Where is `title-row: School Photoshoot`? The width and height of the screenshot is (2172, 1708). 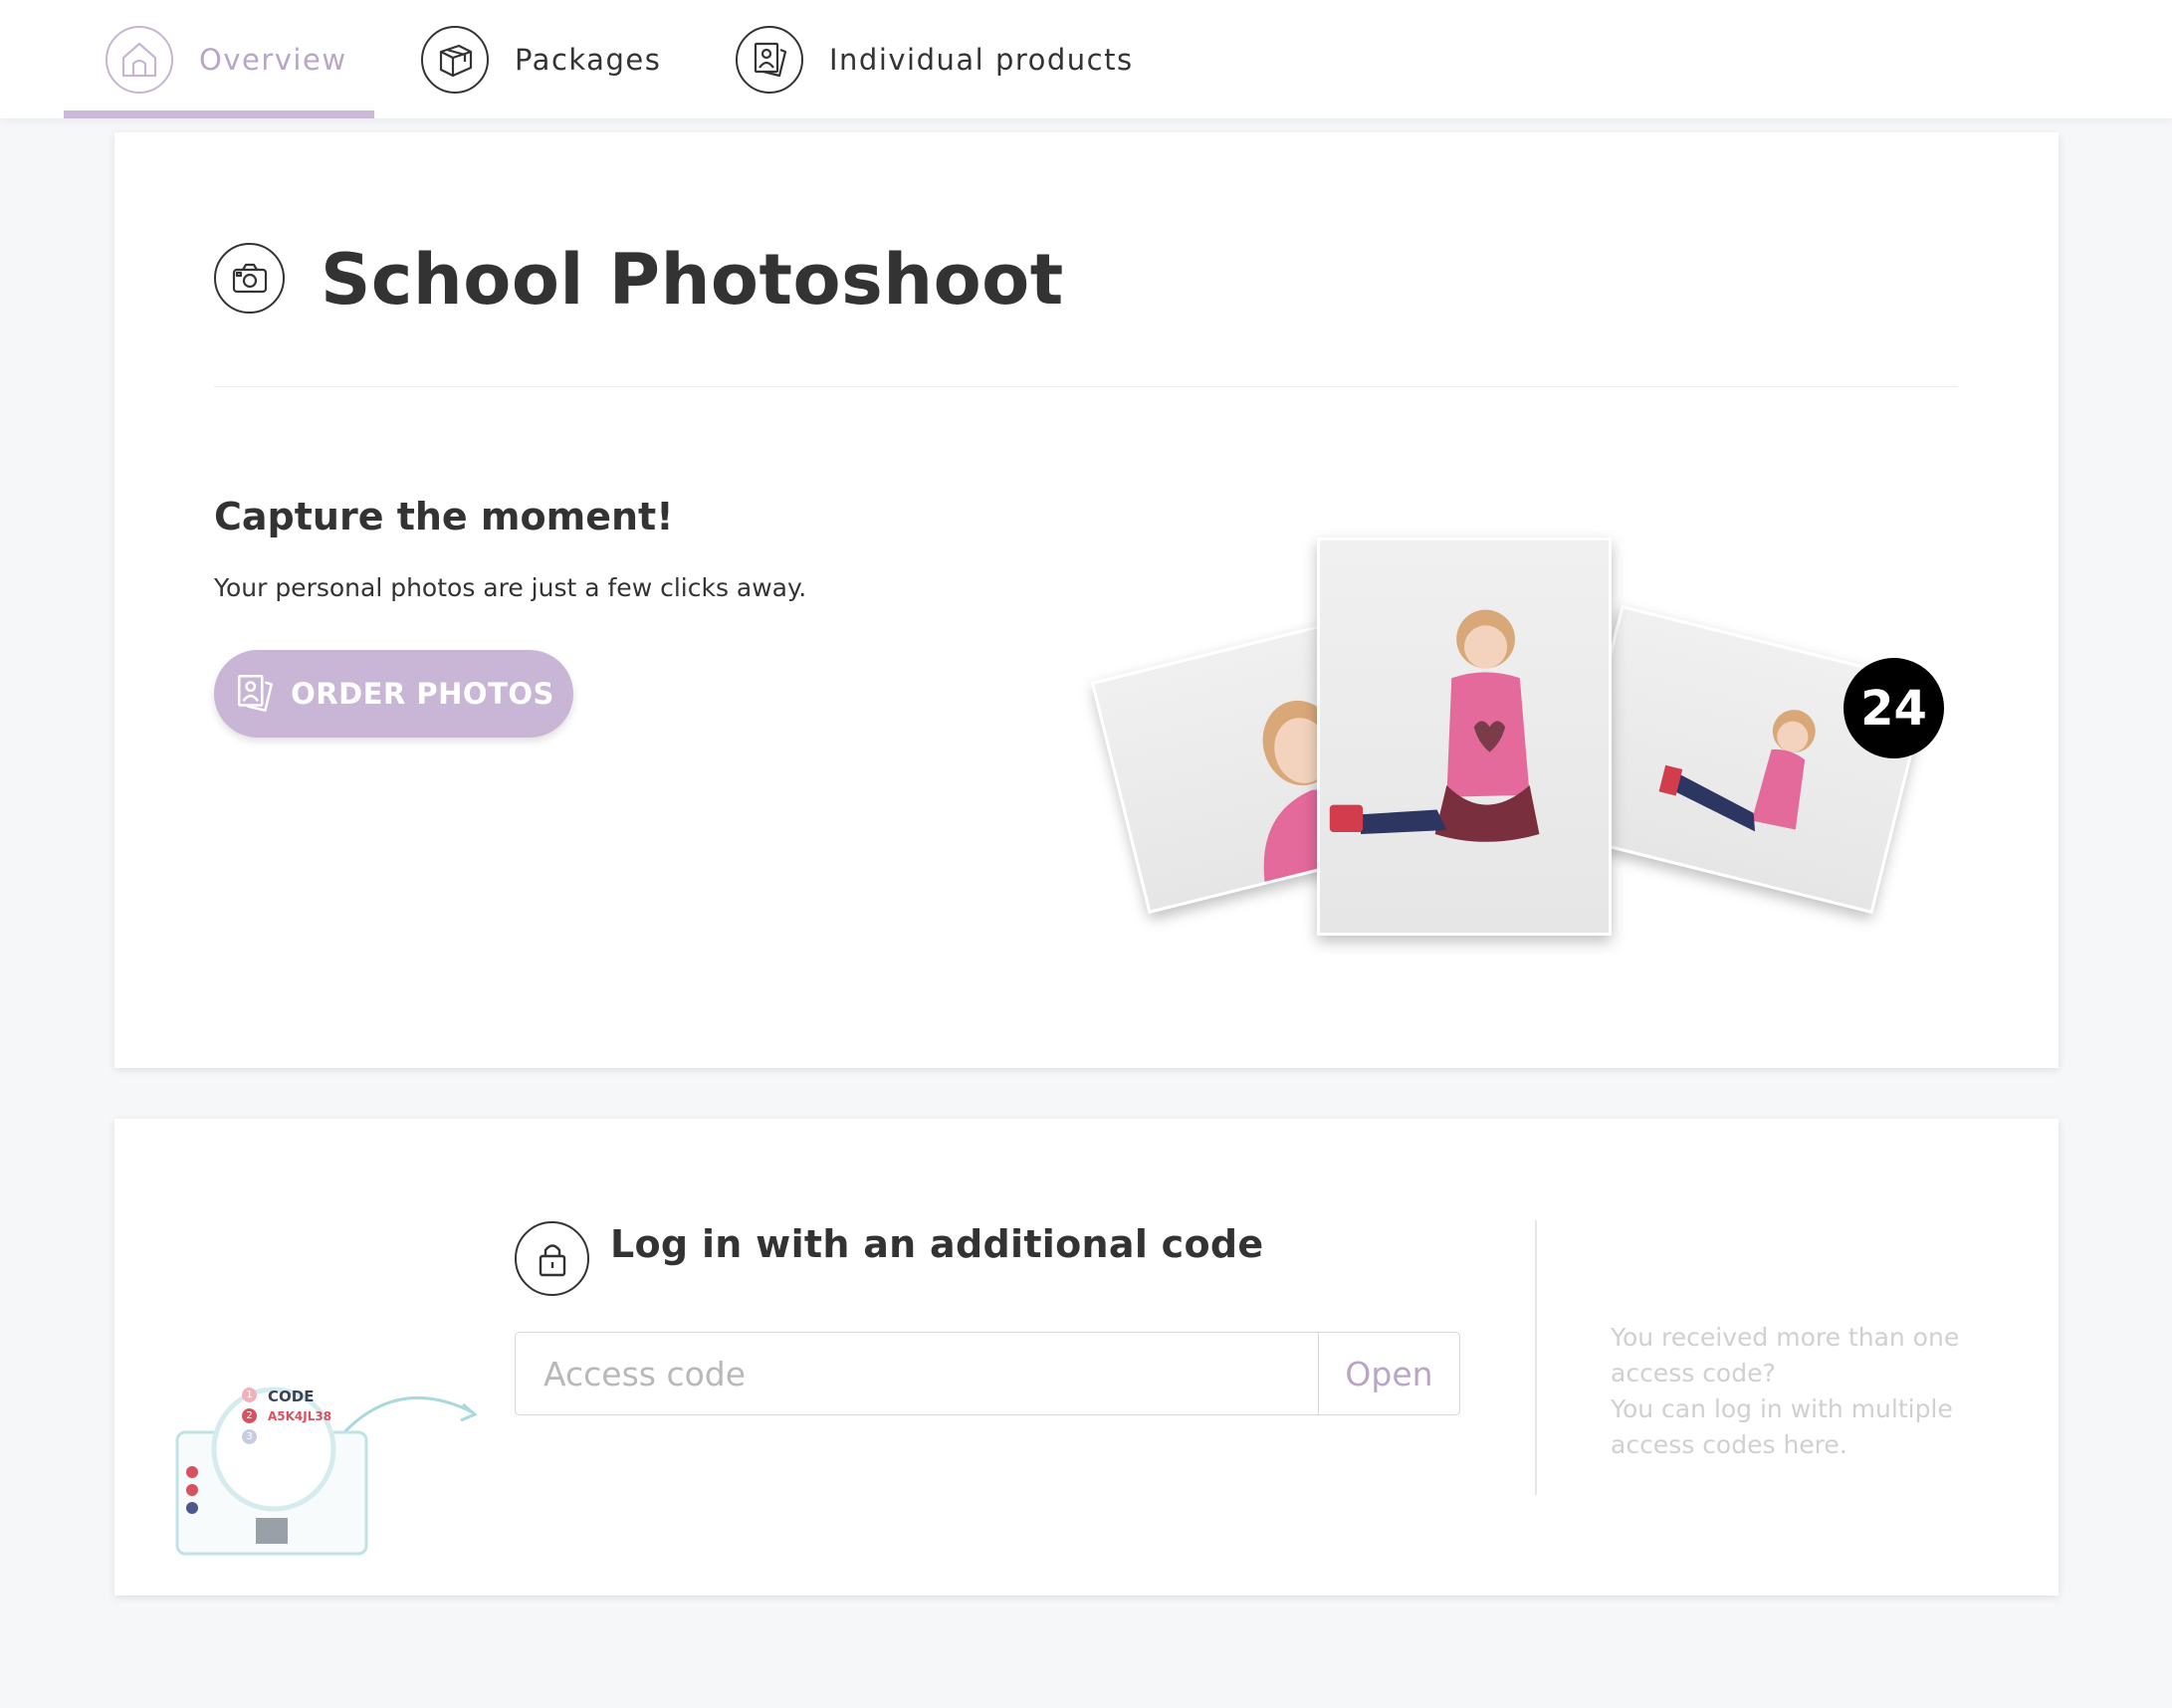 title-row: School Photoshoot is located at coordinates (1086, 314).